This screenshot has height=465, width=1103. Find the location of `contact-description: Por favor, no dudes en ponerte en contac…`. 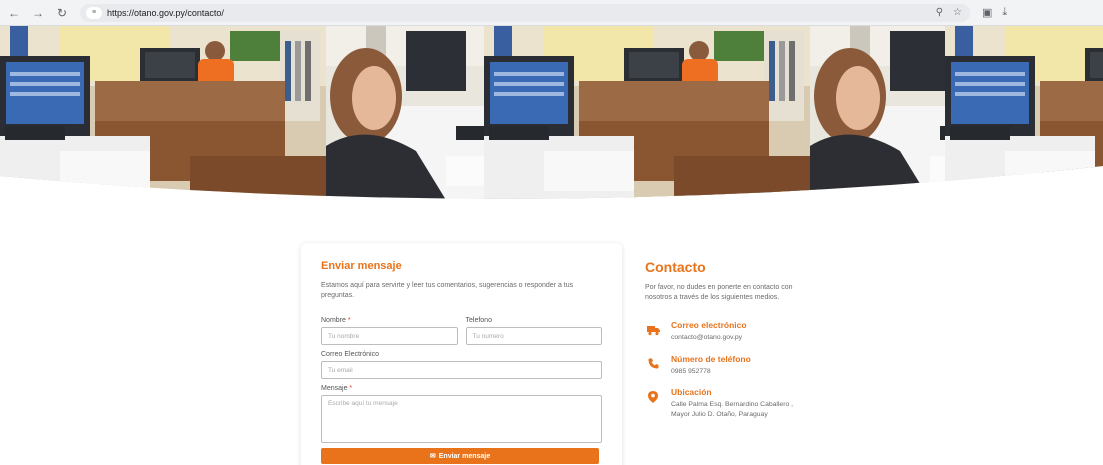

contact-description: Por favor, no dudes en ponerte en contac… is located at coordinates (719, 293).